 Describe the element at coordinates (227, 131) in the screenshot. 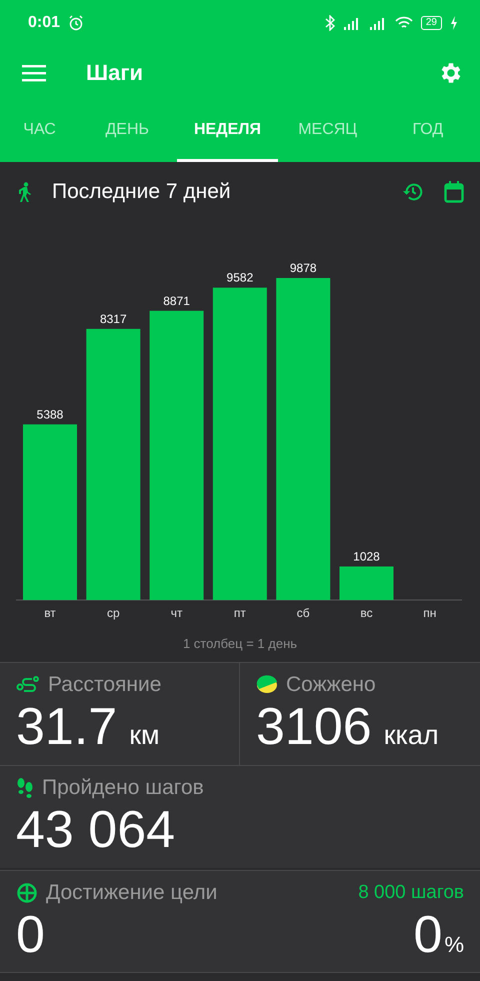

I see `period-tab: НЕДЕЛЯ` at that location.